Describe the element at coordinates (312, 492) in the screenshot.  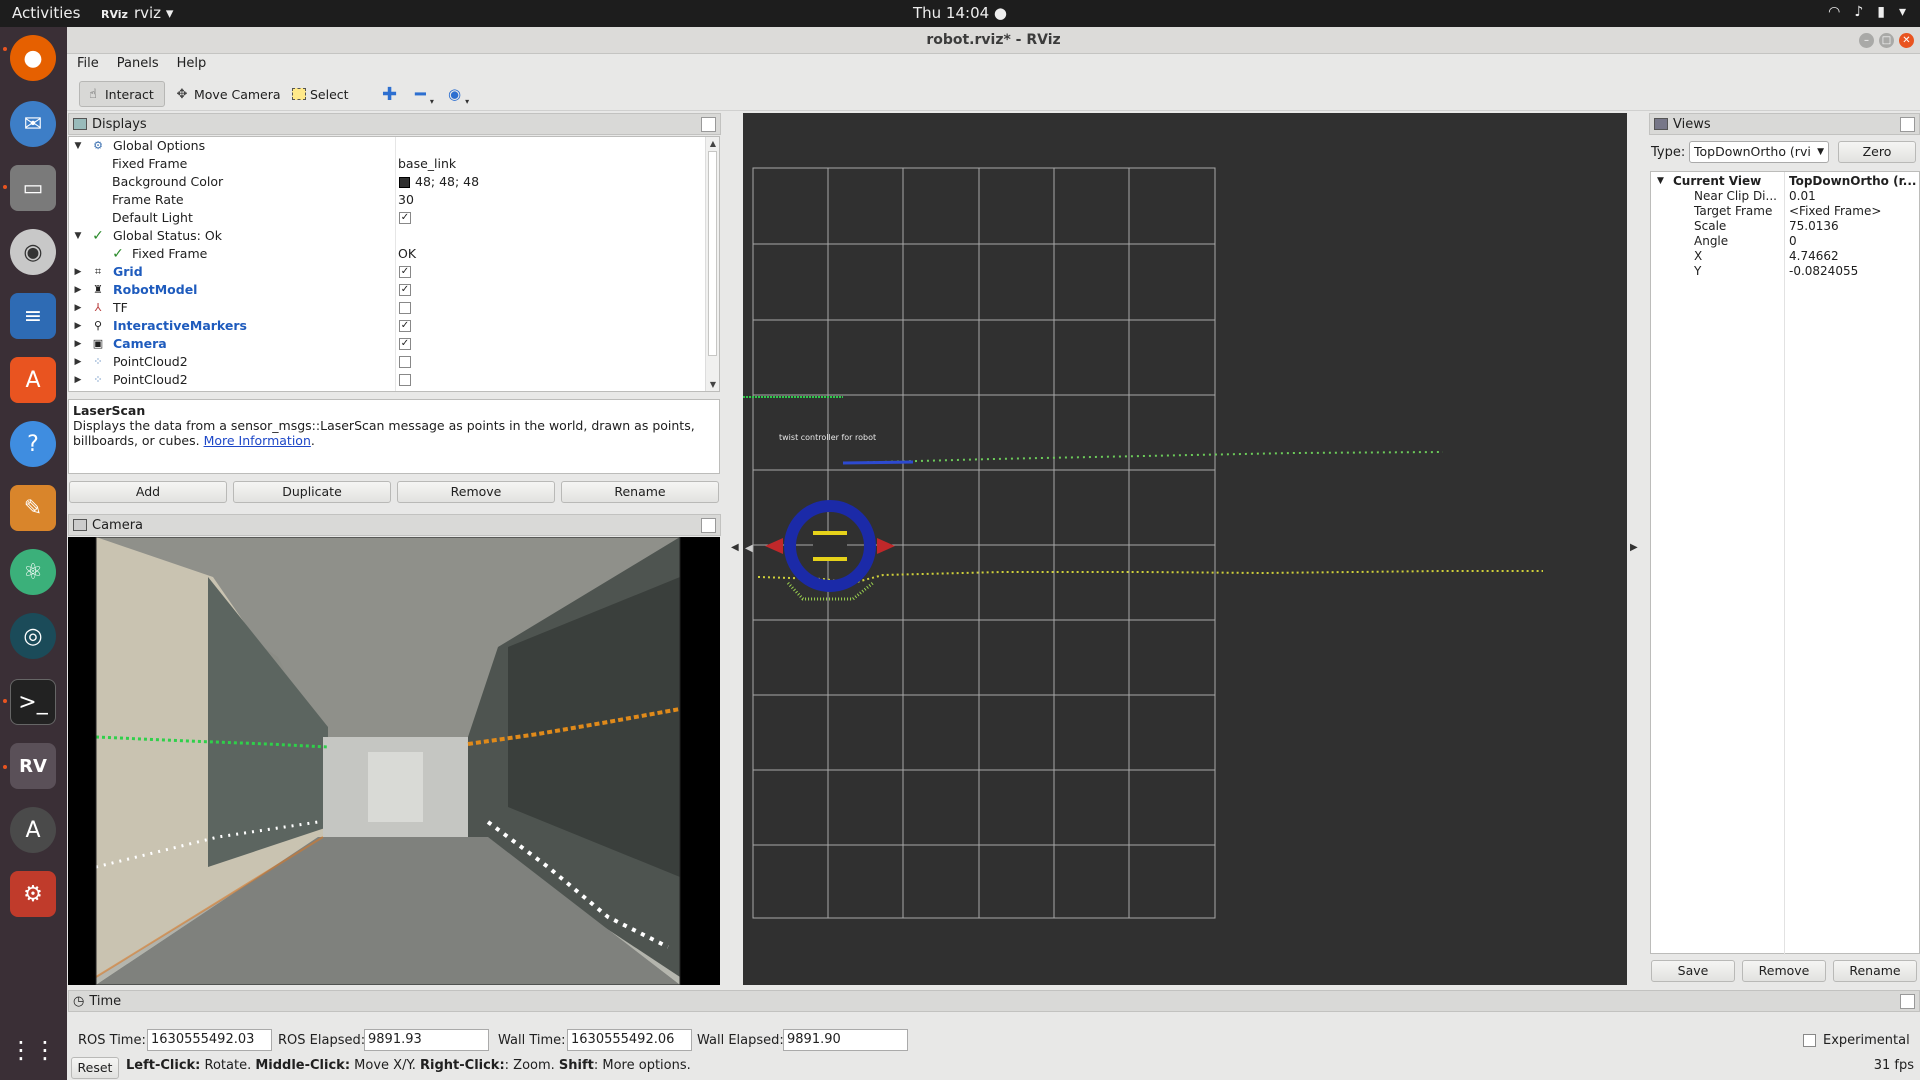
I see `duplicate-button: Duplicate` at that location.